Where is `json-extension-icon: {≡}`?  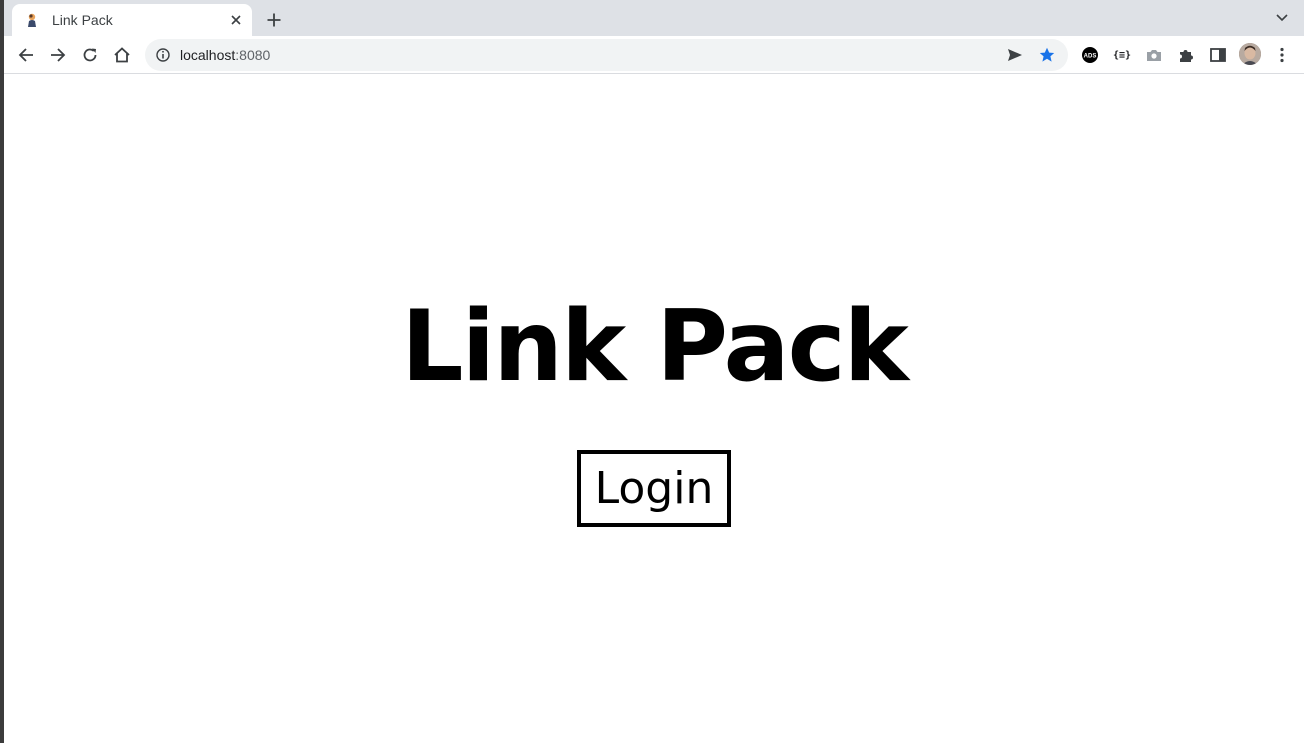
json-extension-icon: {≡} is located at coordinates (1122, 55).